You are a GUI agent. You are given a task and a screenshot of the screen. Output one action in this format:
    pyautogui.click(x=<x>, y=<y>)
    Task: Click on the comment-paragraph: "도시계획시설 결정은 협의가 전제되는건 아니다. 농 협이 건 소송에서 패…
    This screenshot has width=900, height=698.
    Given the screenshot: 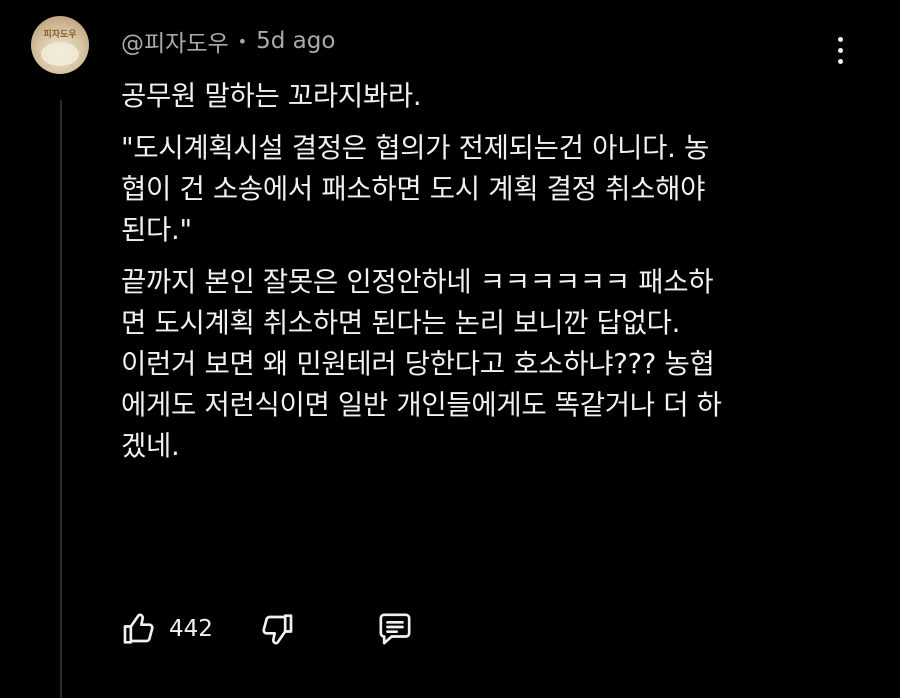 What is the action you would take?
    pyautogui.click(x=415, y=189)
    